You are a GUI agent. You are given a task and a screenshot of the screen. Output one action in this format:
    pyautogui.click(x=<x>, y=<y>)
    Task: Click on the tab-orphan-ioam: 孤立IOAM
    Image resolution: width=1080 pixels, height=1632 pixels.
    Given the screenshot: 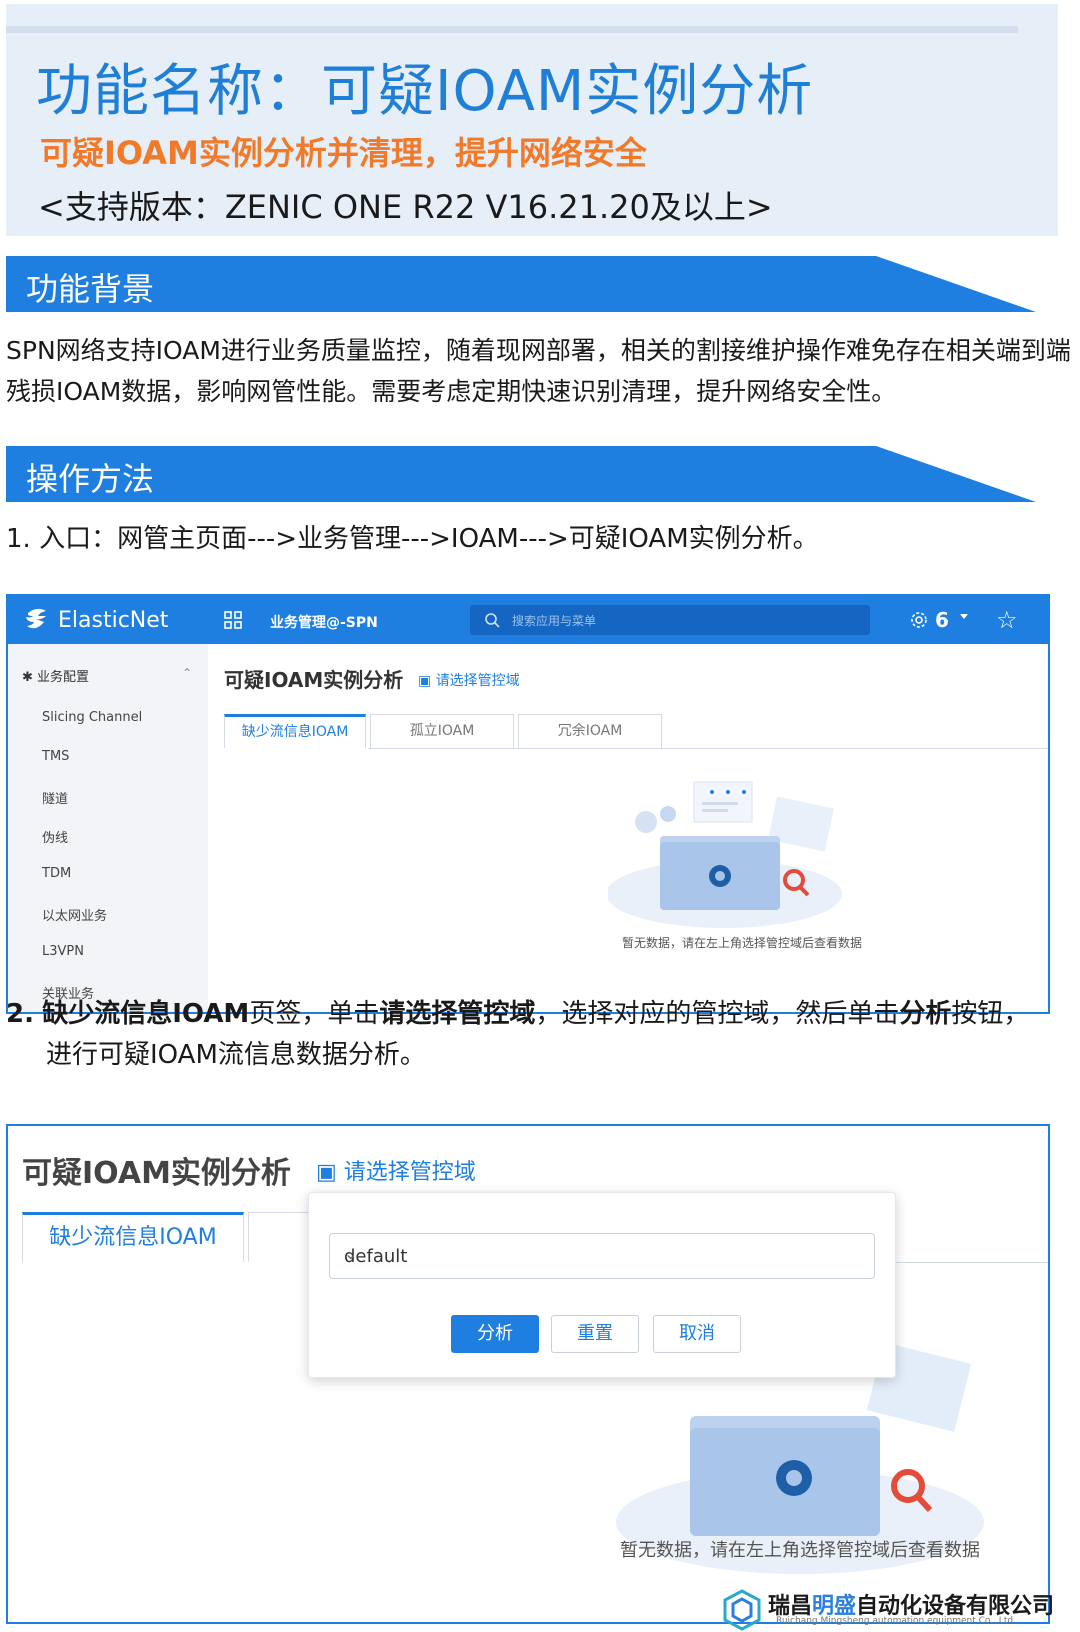 What is the action you would take?
    pyautogui.click(x=442, y=731)
    